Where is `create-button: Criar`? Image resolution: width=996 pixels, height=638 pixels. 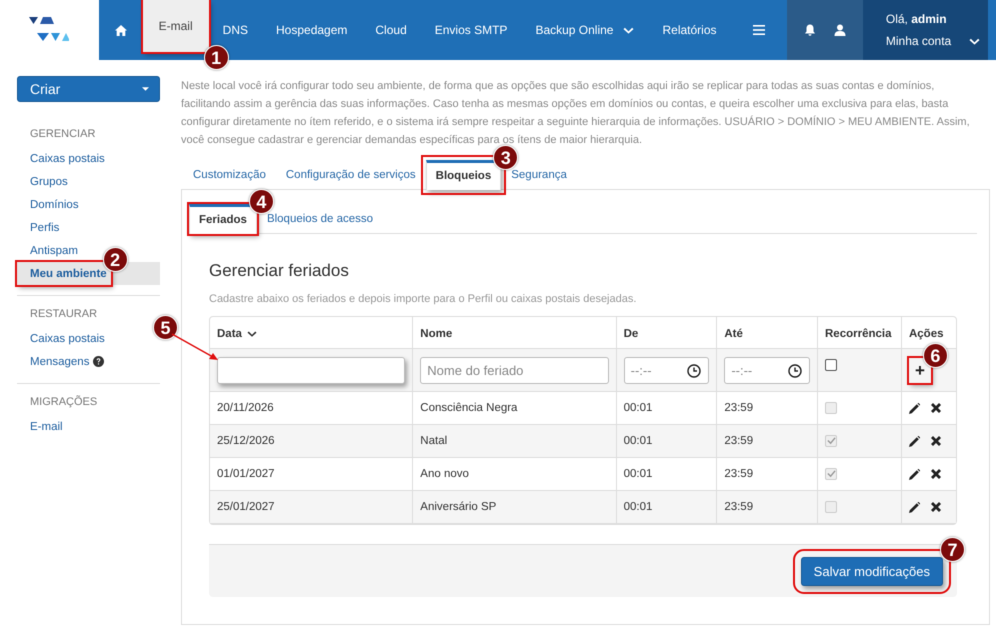 create-button: Criar is located at coordinates (88, 89).